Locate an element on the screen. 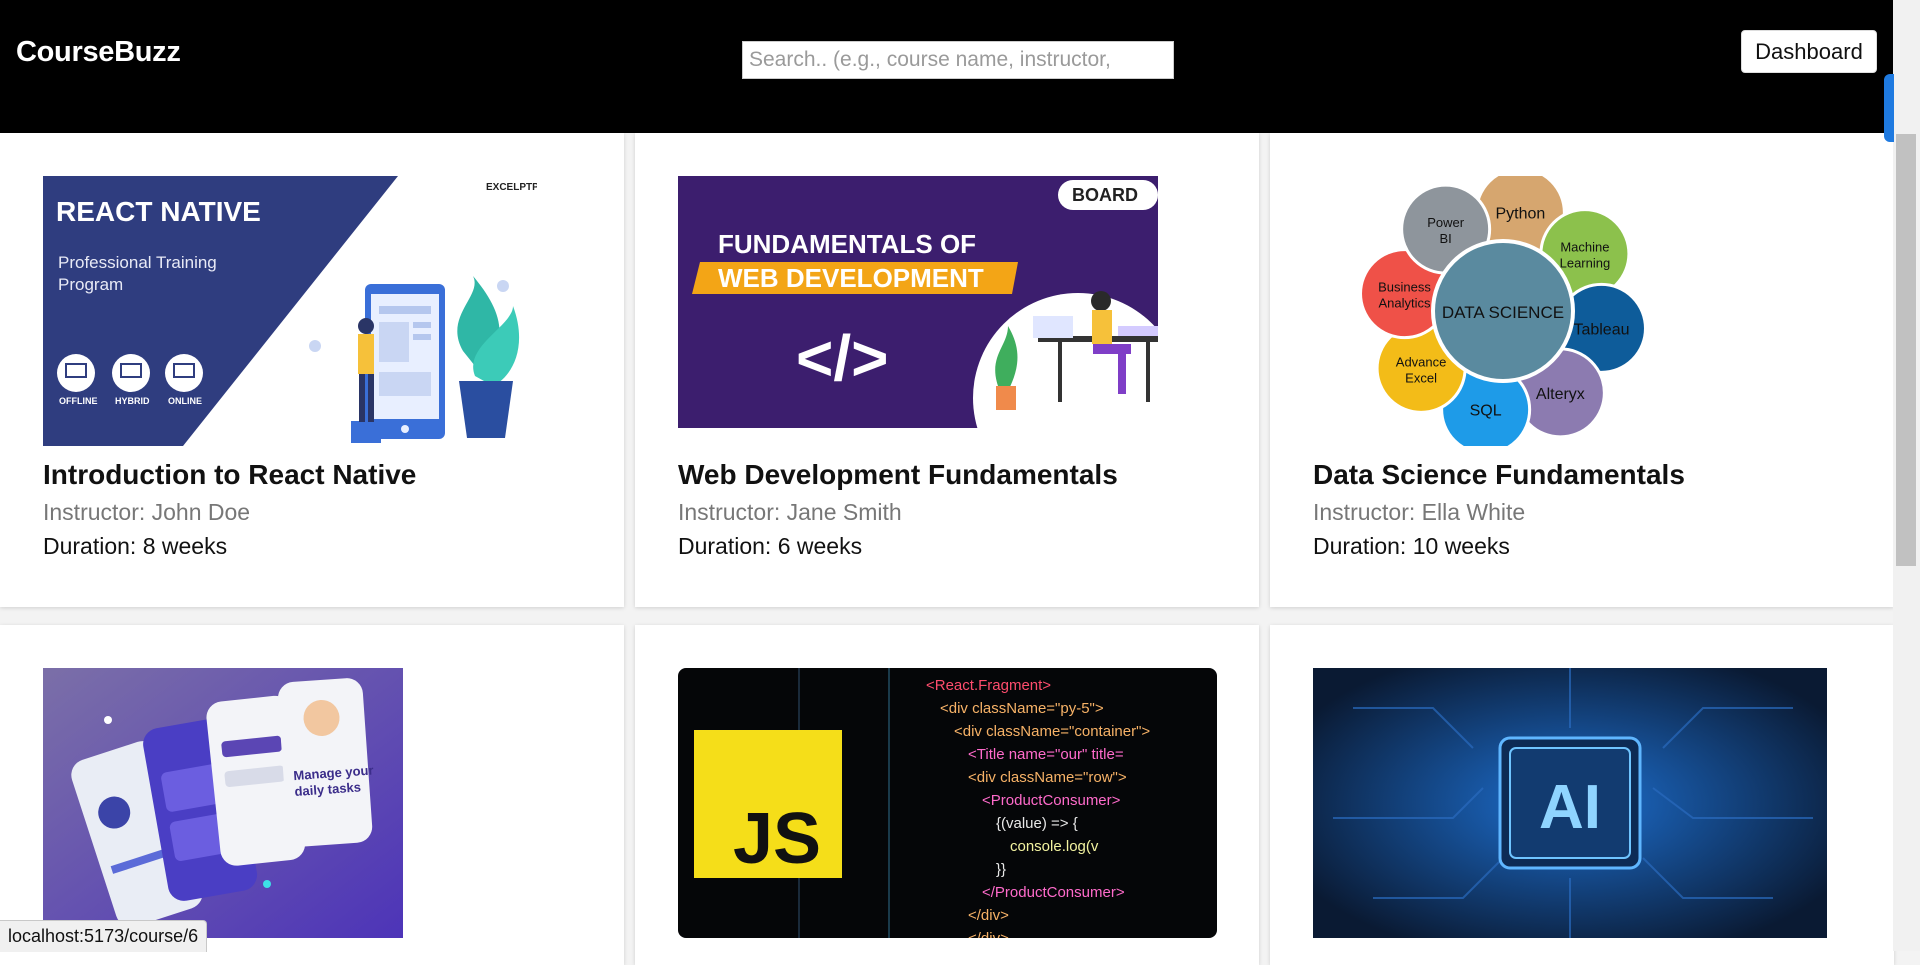 The height and width of the screenshot is (965, 1920). course-card: Manage your daily tasks is located at coordinates (312, 795).